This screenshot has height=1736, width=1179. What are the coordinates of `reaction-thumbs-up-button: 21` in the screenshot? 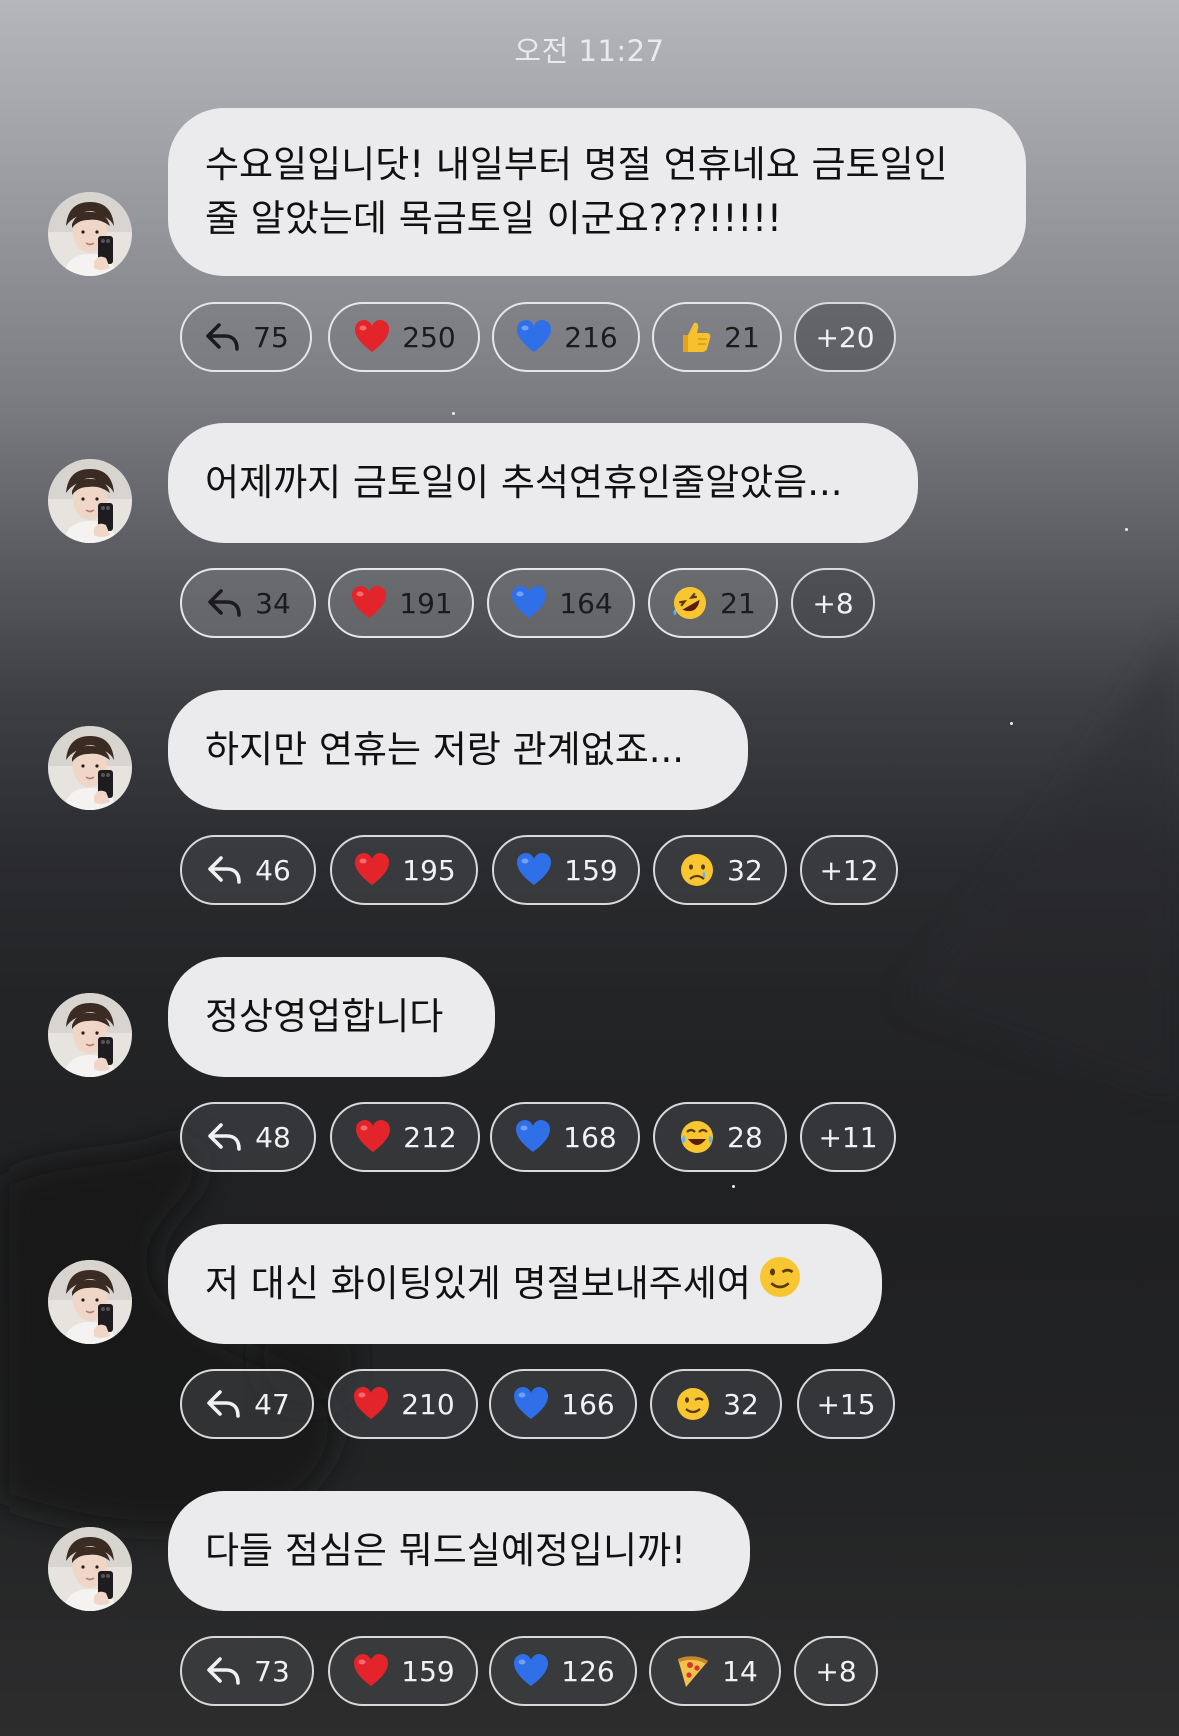 It's located at (717, 337).